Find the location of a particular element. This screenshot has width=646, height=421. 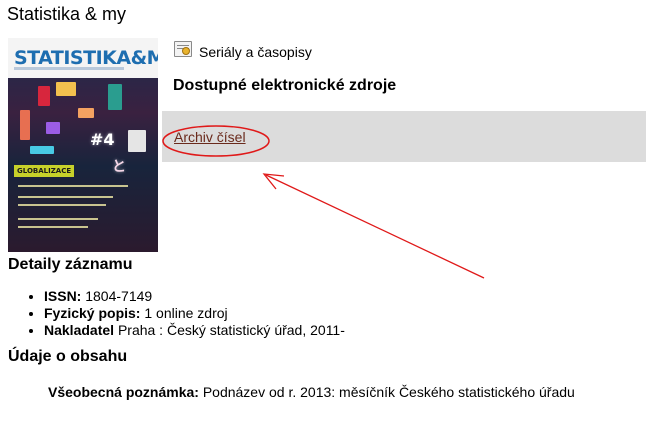

resources-band: Archiv čísel is located at coordinates (404, 136).